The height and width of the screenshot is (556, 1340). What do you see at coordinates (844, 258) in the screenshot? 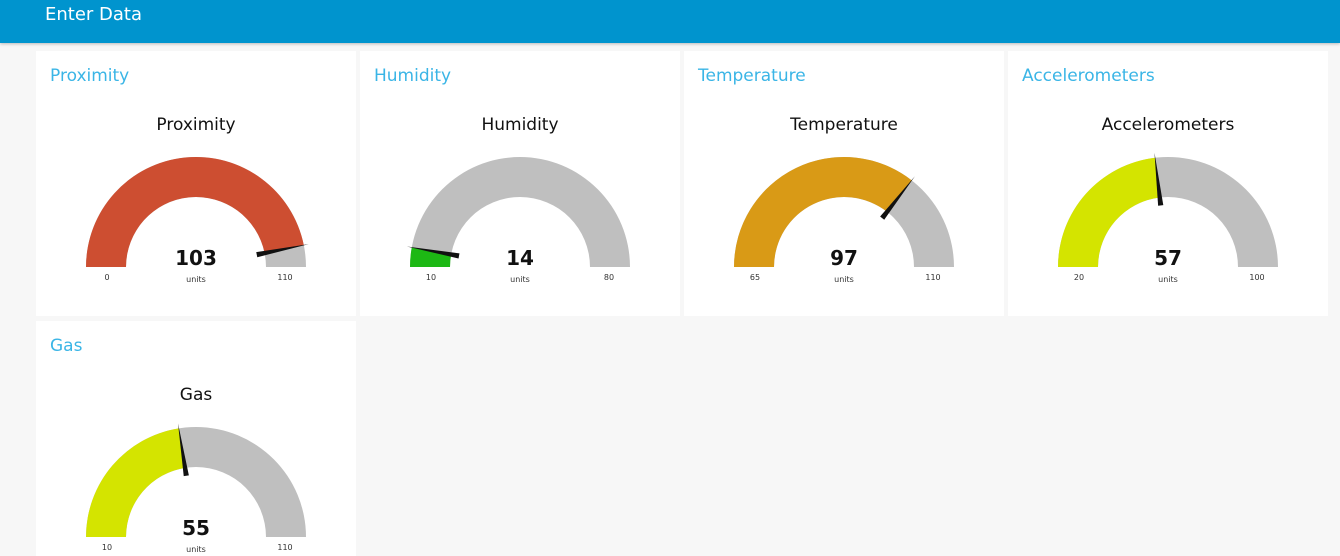
I see `gauge-value: 97` at bounding box center [844, 258].